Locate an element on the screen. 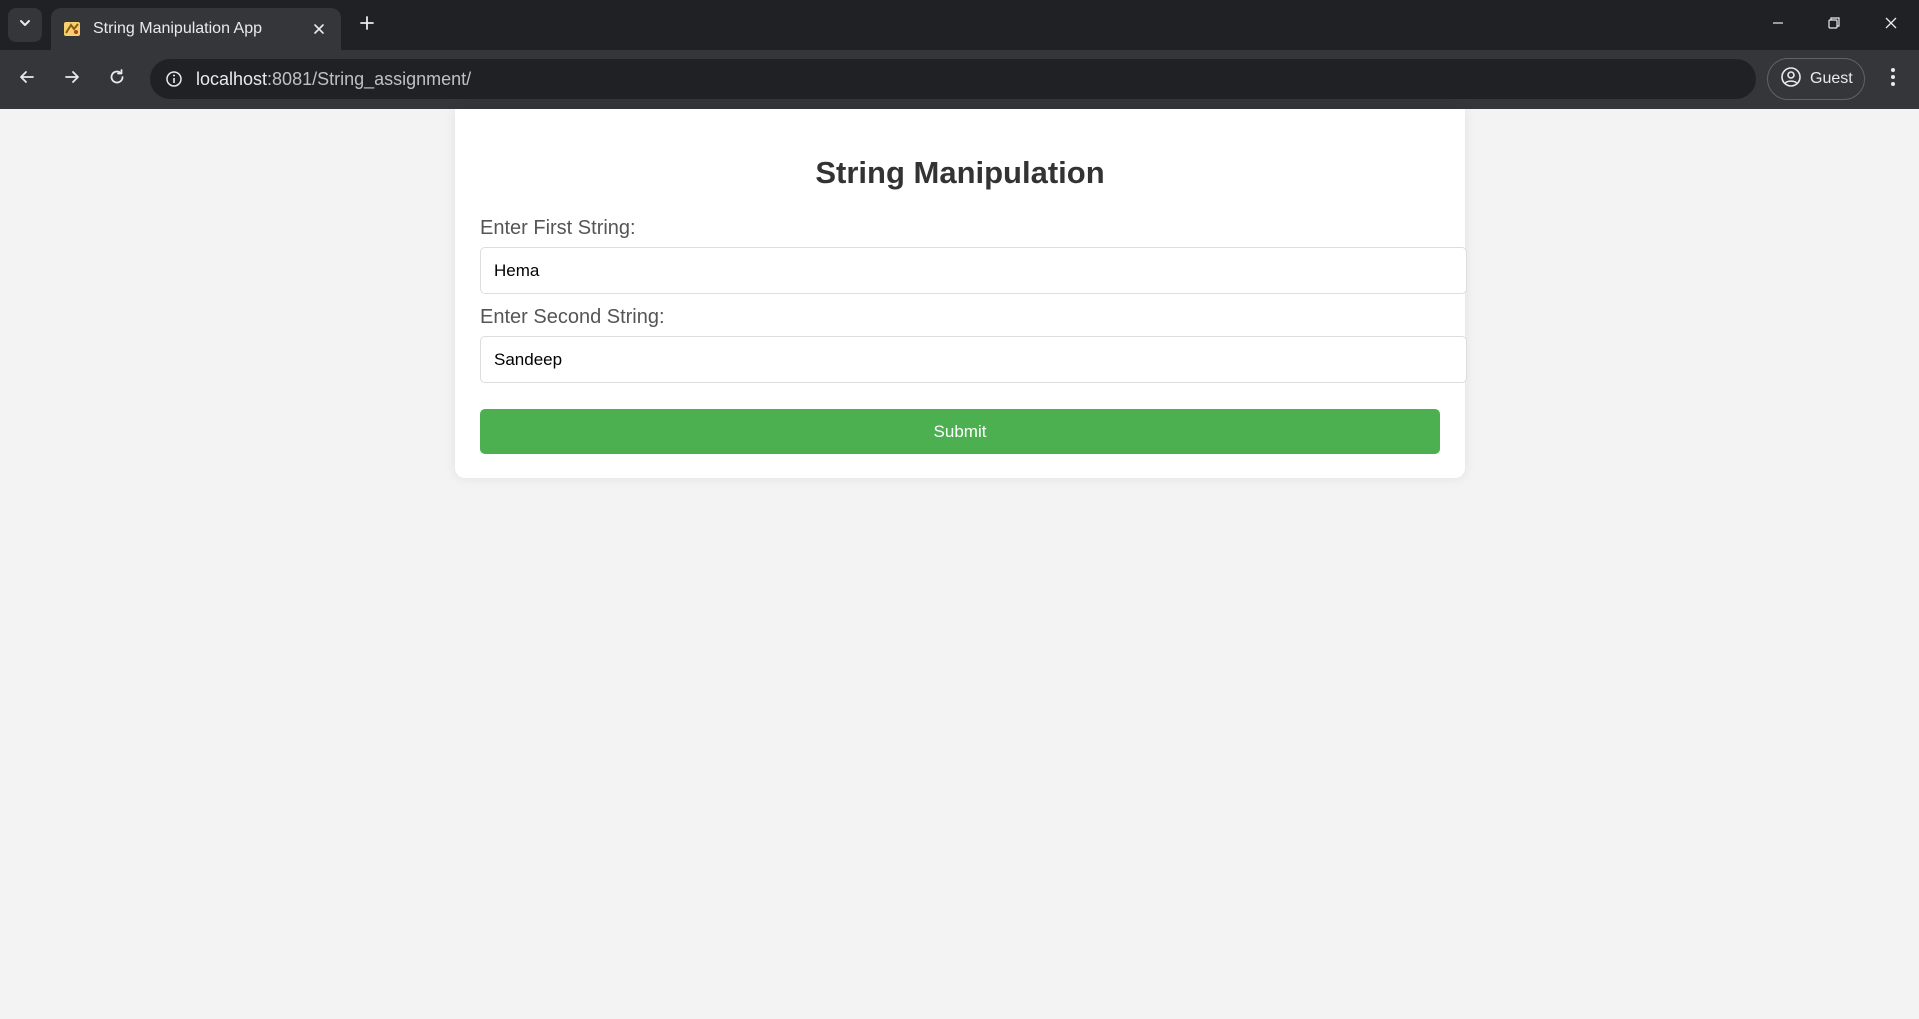  submit-button: Submit is located at coordinates (960, 431).